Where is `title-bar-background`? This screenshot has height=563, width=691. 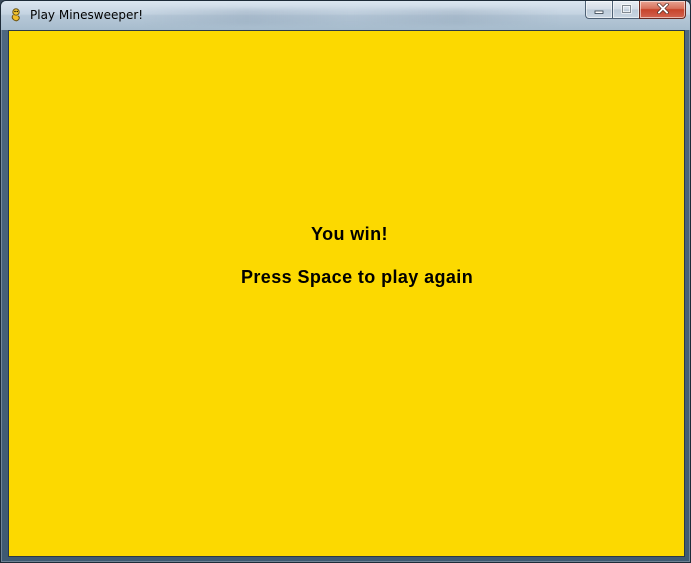
title-bar-background is located at coordinates (351, 17).